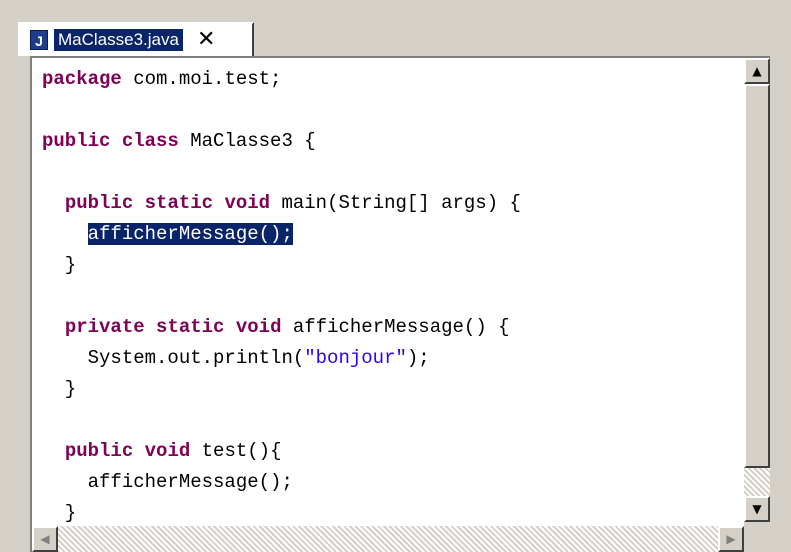  I want to click on tab-strip: J MaClasse3.java ✕, so click(395, 29).